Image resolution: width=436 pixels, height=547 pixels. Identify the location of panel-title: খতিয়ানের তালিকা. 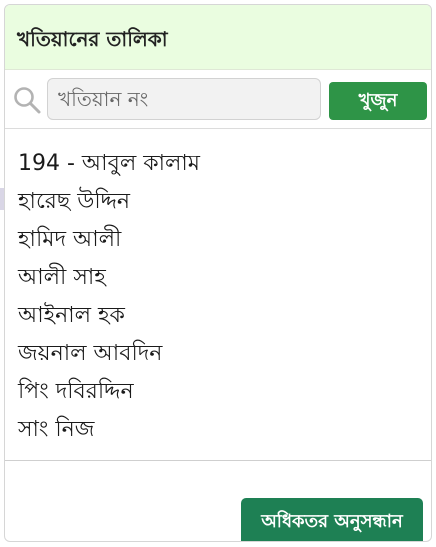
(92, 39).